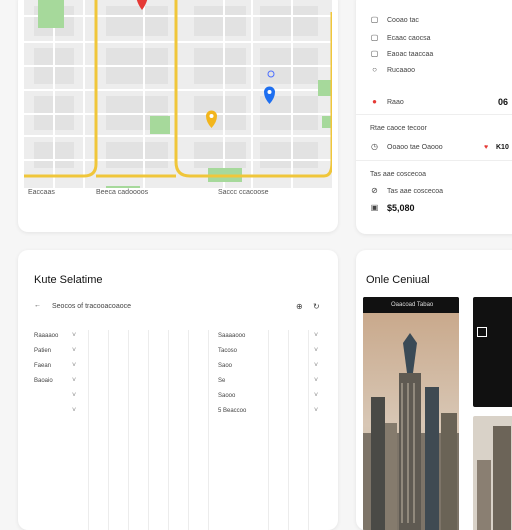 This screenshot has height=530, width=512. Describe the element at coordinates (46, 336) in the screenshot. I see `list-item: Raaaaoo` at that location.